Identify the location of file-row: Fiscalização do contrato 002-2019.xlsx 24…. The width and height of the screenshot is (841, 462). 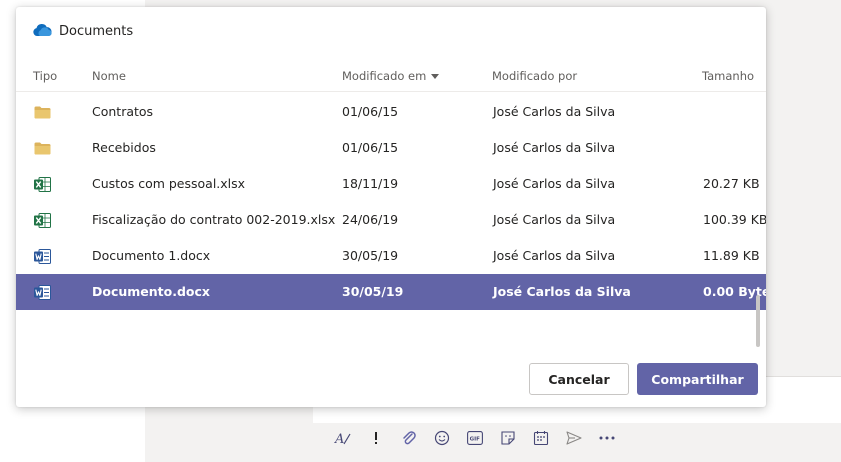
(391, 220).